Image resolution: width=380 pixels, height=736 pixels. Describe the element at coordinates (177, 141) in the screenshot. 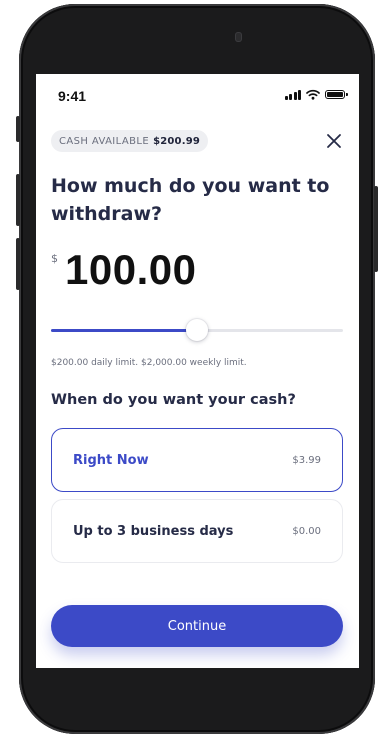

I see `cash-available-amount: $200.99` at that location.